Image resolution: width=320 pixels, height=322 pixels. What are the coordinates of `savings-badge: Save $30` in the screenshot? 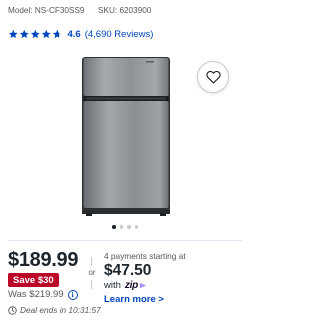 It's located at (33, 280).